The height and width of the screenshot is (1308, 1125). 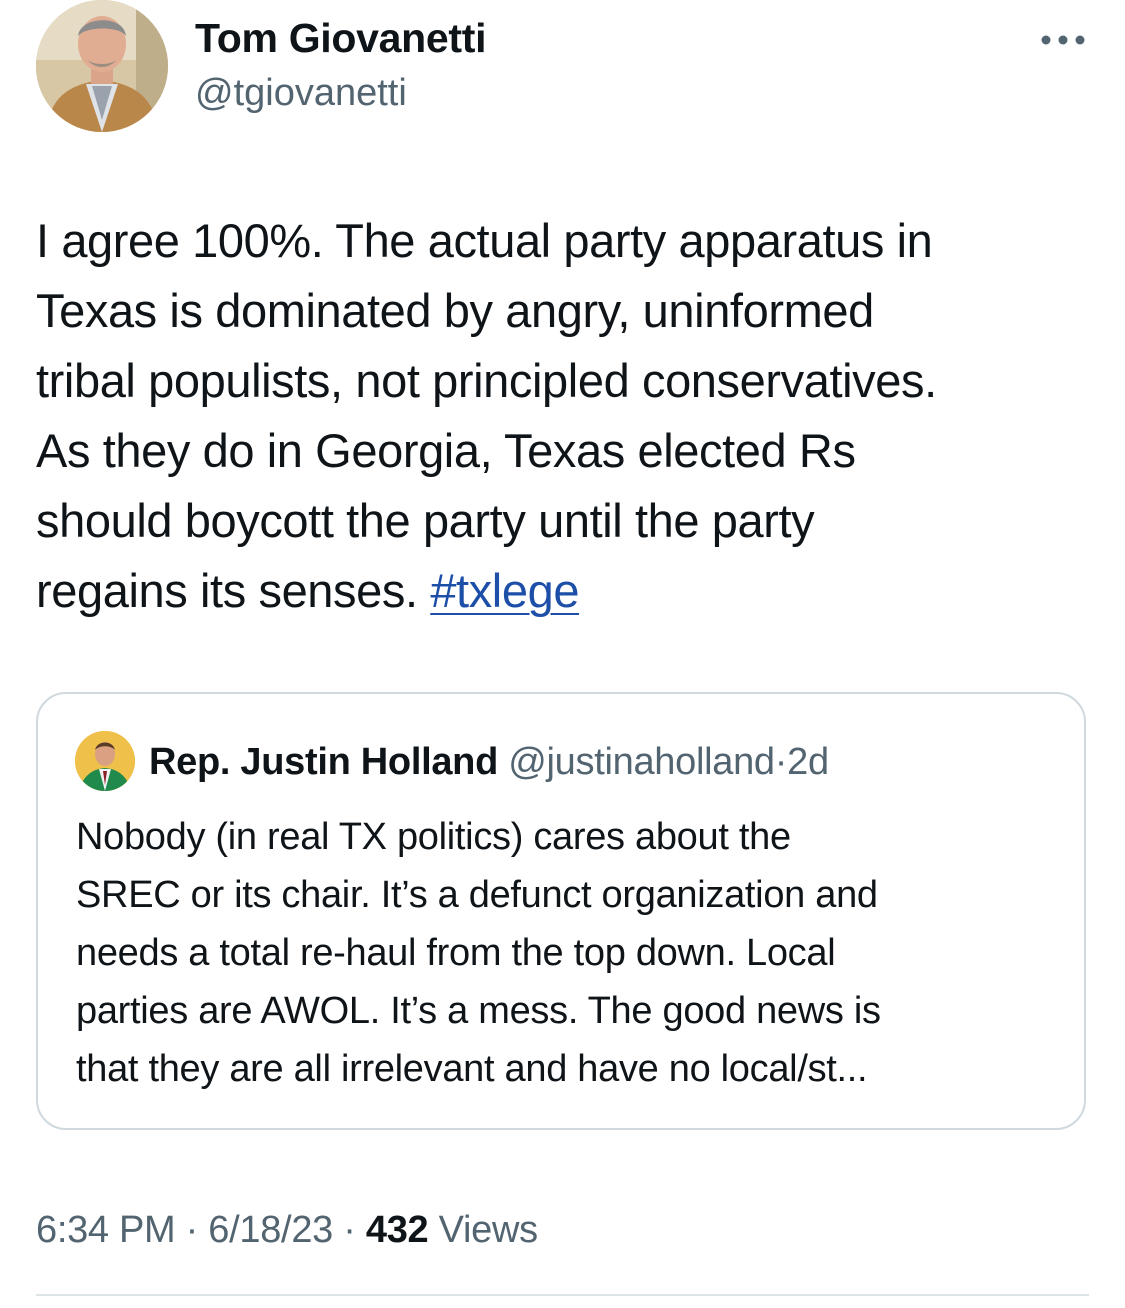 What do you see at coordinates (301, 93) in the screenshot?
I see `author-handle: @tgiovanetti` at bounding box center [301, 93].